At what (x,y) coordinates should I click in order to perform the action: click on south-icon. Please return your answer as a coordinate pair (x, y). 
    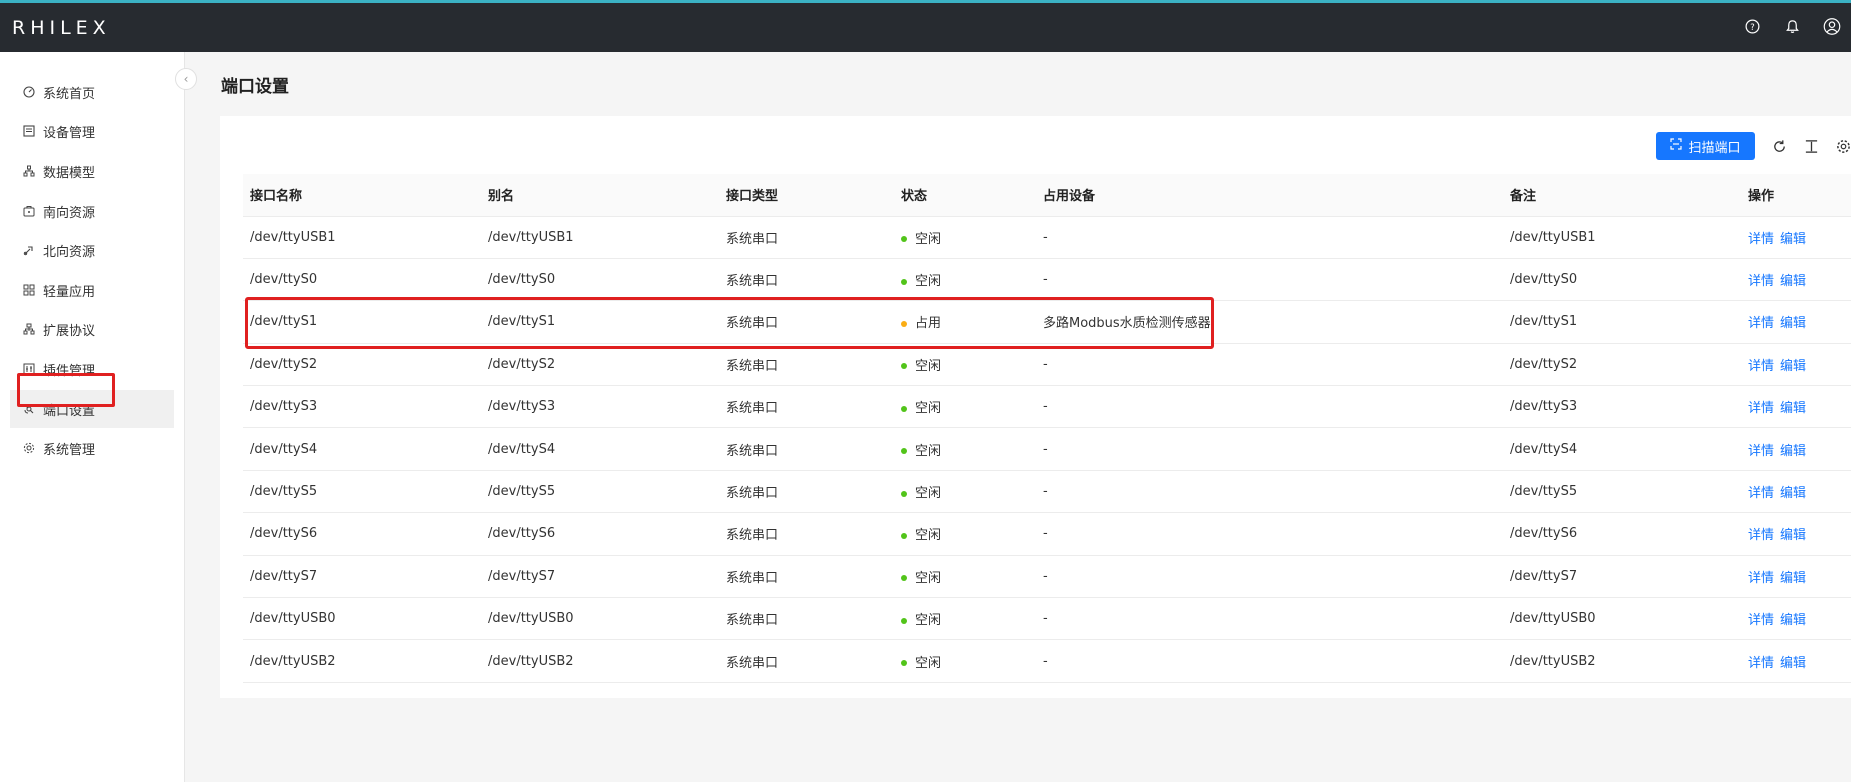
    Looking at the image, I should click on (29, 211).